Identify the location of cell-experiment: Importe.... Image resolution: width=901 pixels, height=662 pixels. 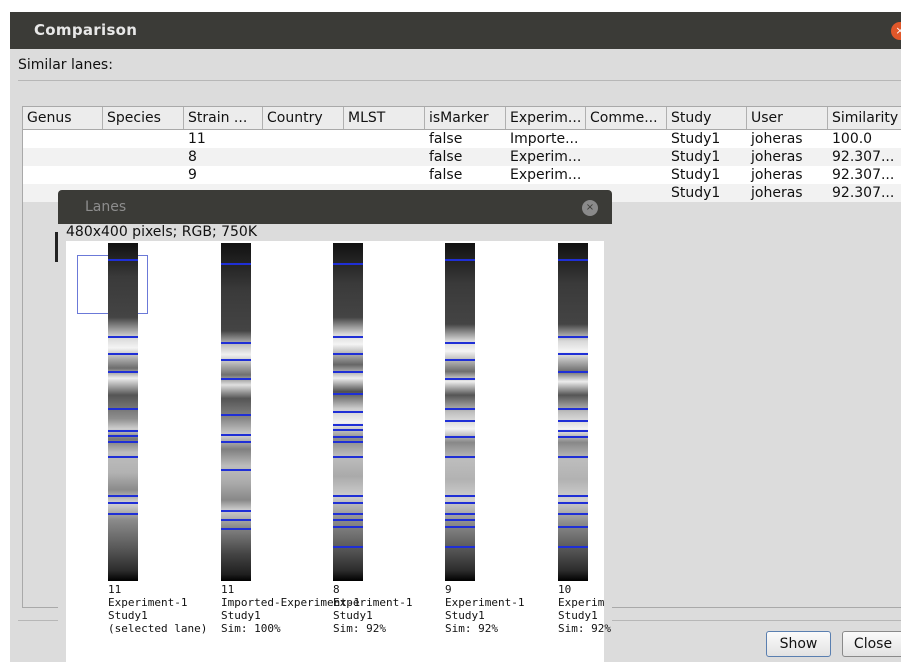
(544, 139).